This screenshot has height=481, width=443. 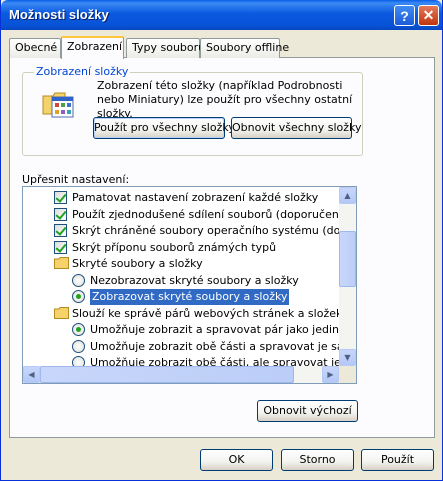 What do you see at coordinates (31, 374) in the screenshot?
I see `scroll-left-button: ◀` at bounding box center [31, 374].